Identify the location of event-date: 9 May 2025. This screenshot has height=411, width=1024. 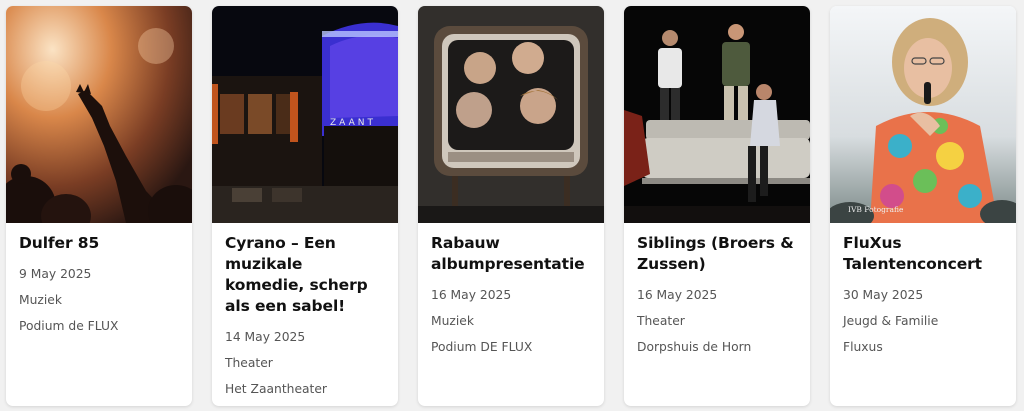
(55, 274).